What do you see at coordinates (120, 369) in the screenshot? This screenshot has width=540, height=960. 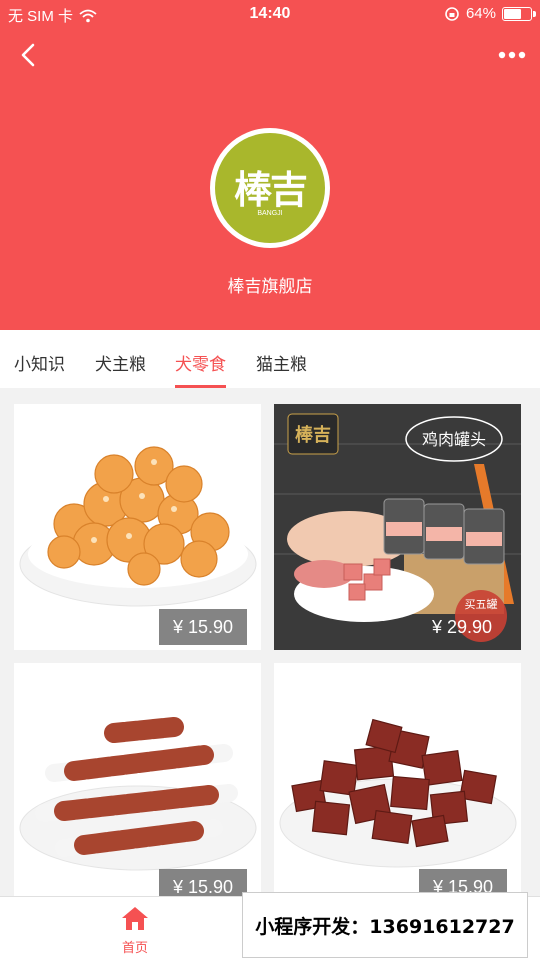 I see `tab-dog-food: 犬主粮` at bounding box center [120, 369].